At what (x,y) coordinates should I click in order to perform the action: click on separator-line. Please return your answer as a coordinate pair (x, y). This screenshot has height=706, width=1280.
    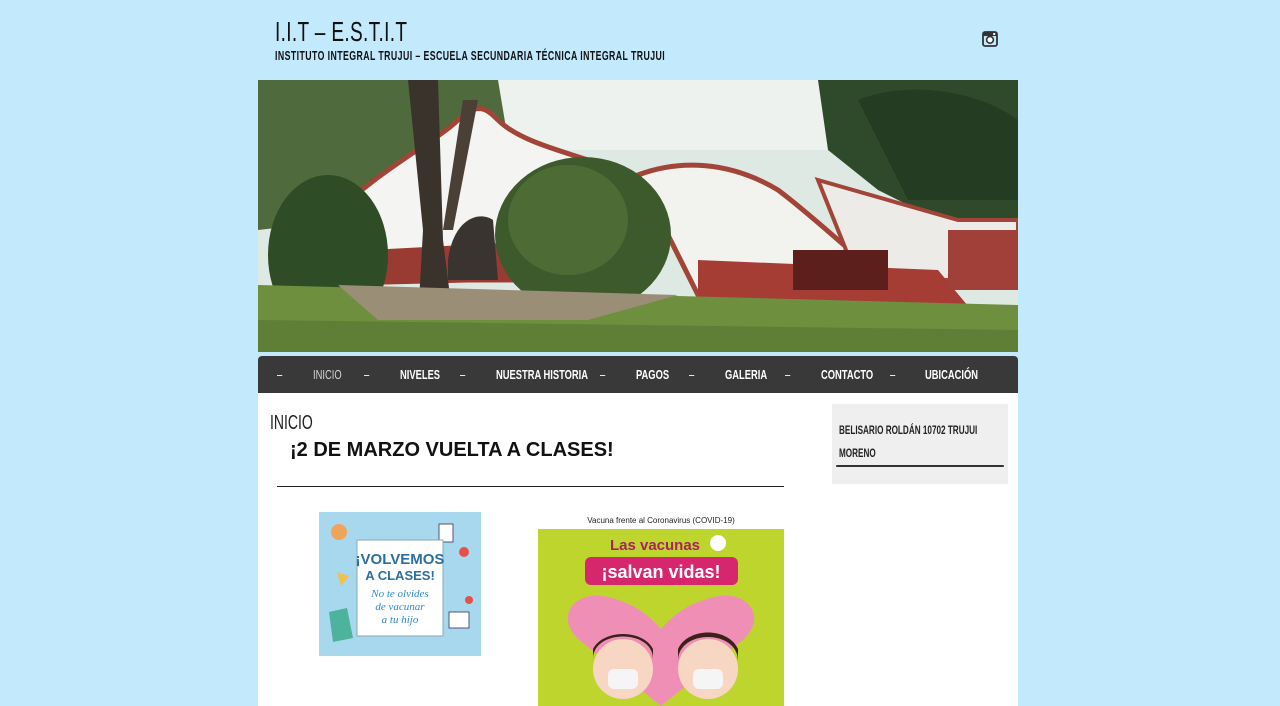
    Looking at the image, I should click on (530, 486).